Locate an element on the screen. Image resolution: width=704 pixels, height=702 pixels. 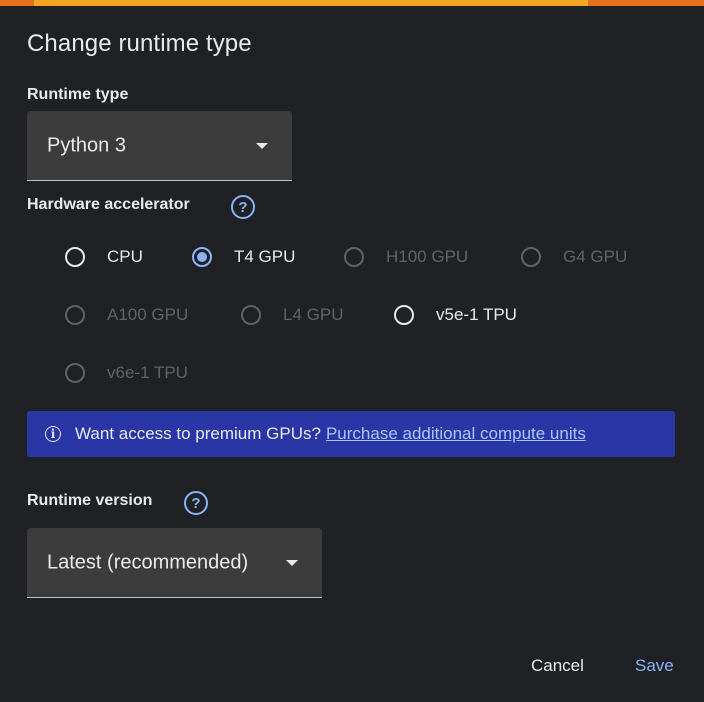
radio-t4-gpu: T4 GPU is located at coordinates (243, 257).